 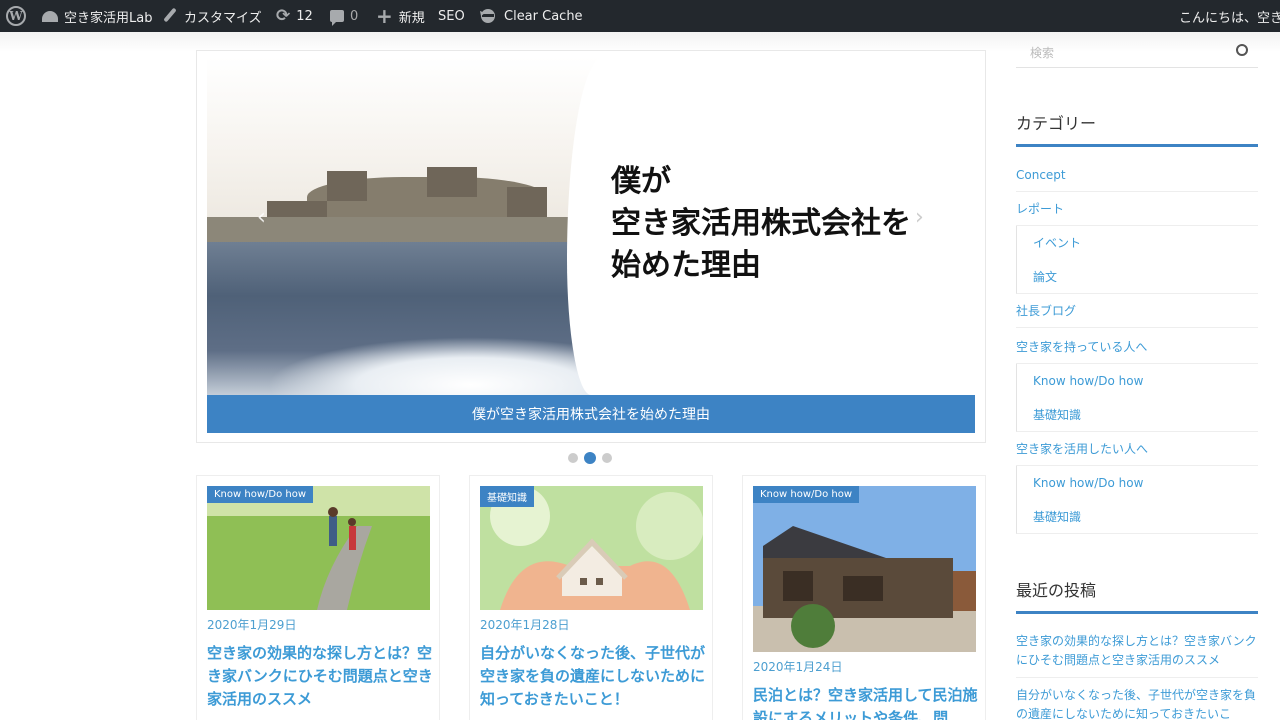 I want to click on search-placeholder: 検索, so click(x=1042, y=53).